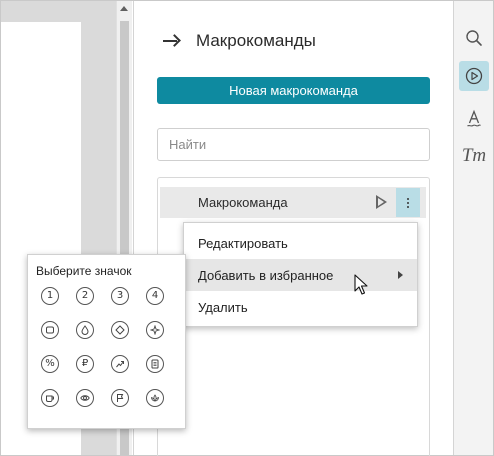  I want to click on cup-icon, so click(50, 398).